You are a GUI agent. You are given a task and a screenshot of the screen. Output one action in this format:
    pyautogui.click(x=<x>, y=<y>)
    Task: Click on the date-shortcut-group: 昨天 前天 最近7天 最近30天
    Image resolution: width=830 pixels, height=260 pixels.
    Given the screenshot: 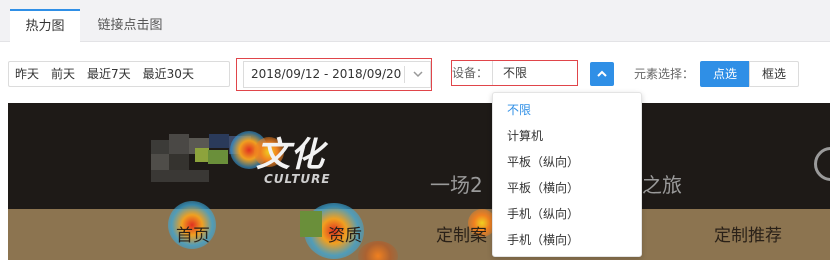 What is the action you would take?
    pyautogui.click(x=119, y=74)
    